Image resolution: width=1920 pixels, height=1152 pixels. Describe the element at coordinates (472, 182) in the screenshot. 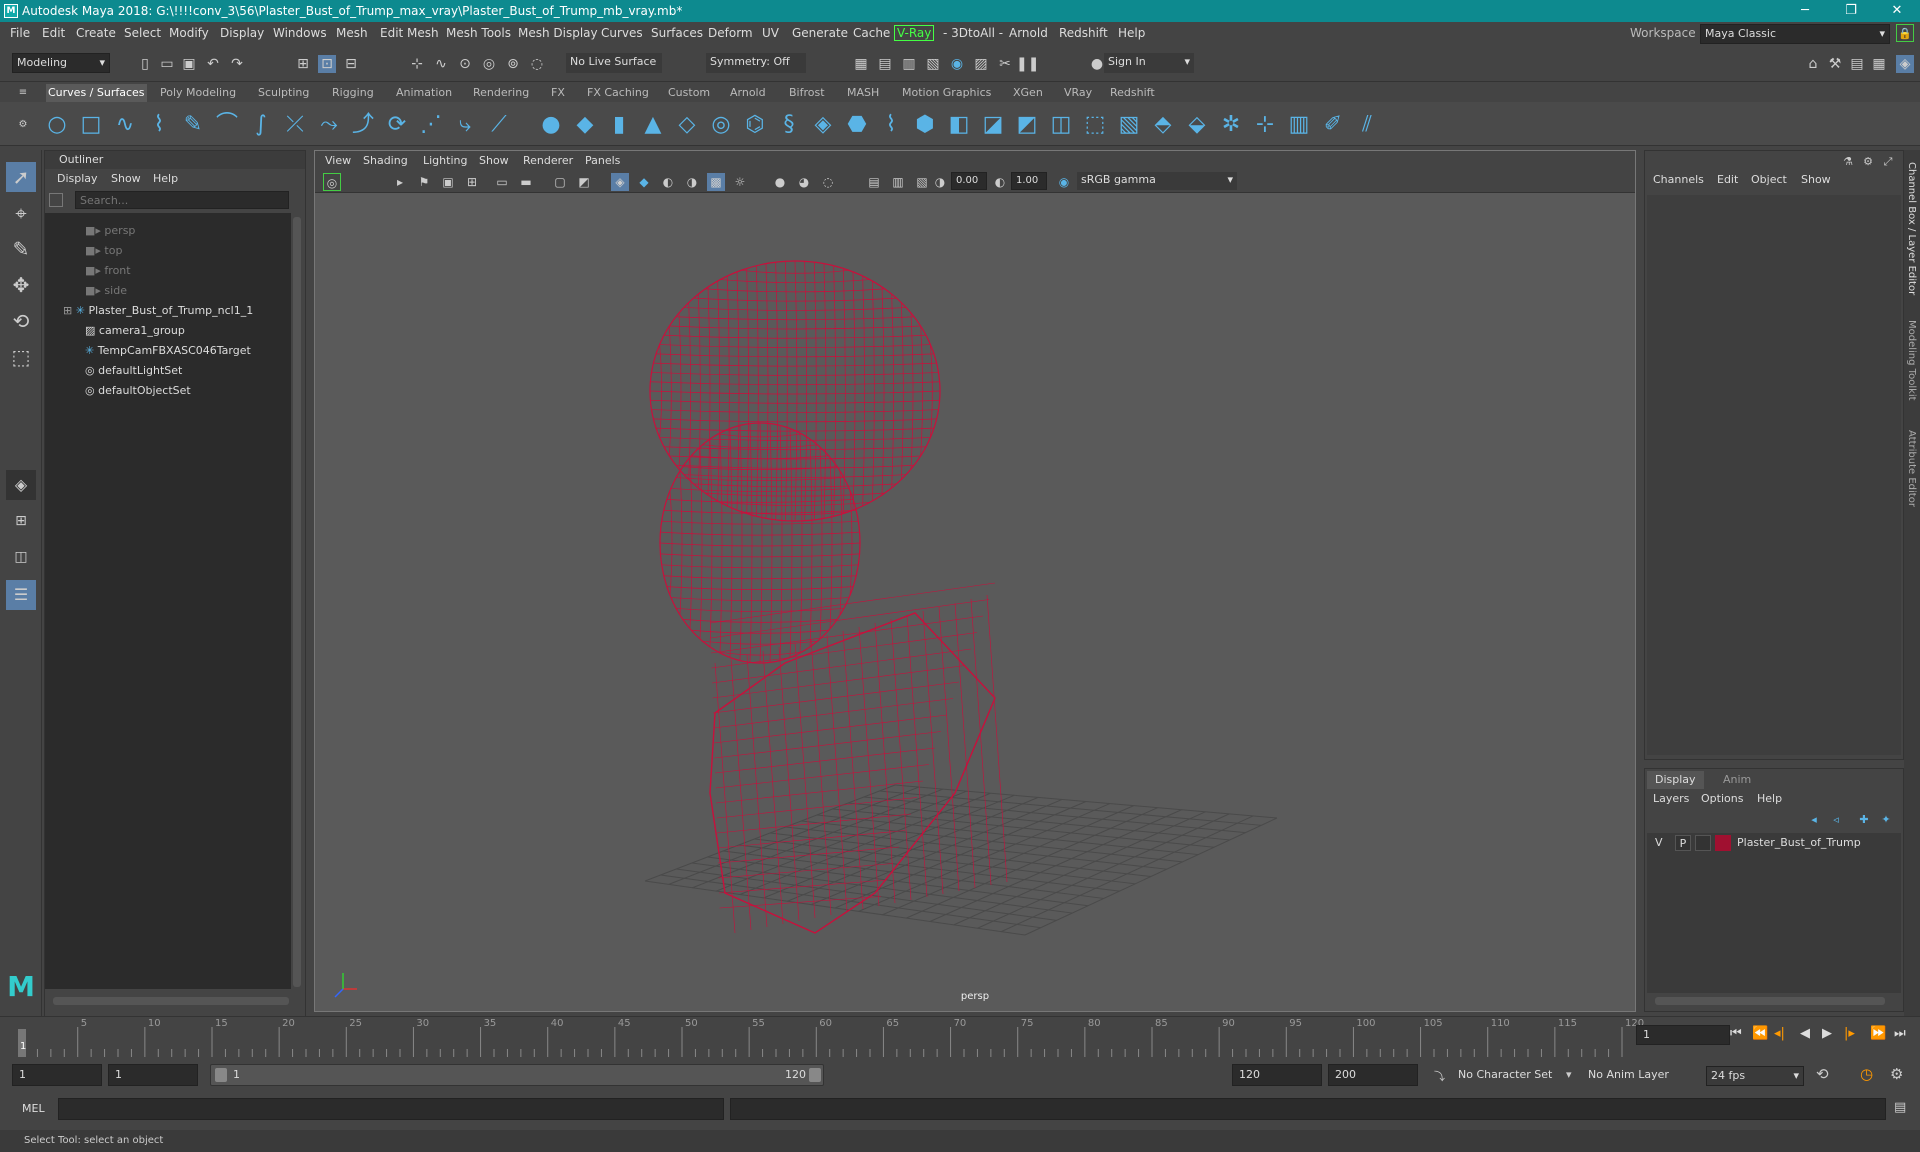

I see `grid-toggle-icon: ⊞` at that location.